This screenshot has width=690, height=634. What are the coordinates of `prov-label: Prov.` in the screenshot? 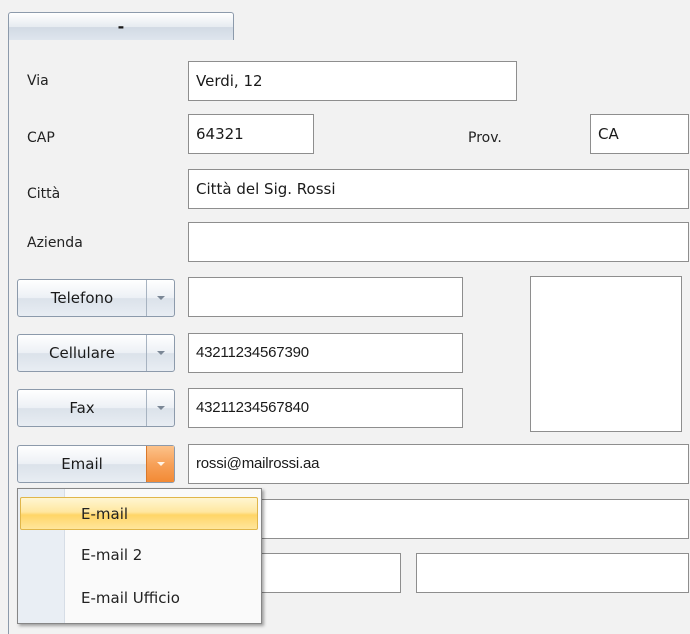 It's located at (485, 138).